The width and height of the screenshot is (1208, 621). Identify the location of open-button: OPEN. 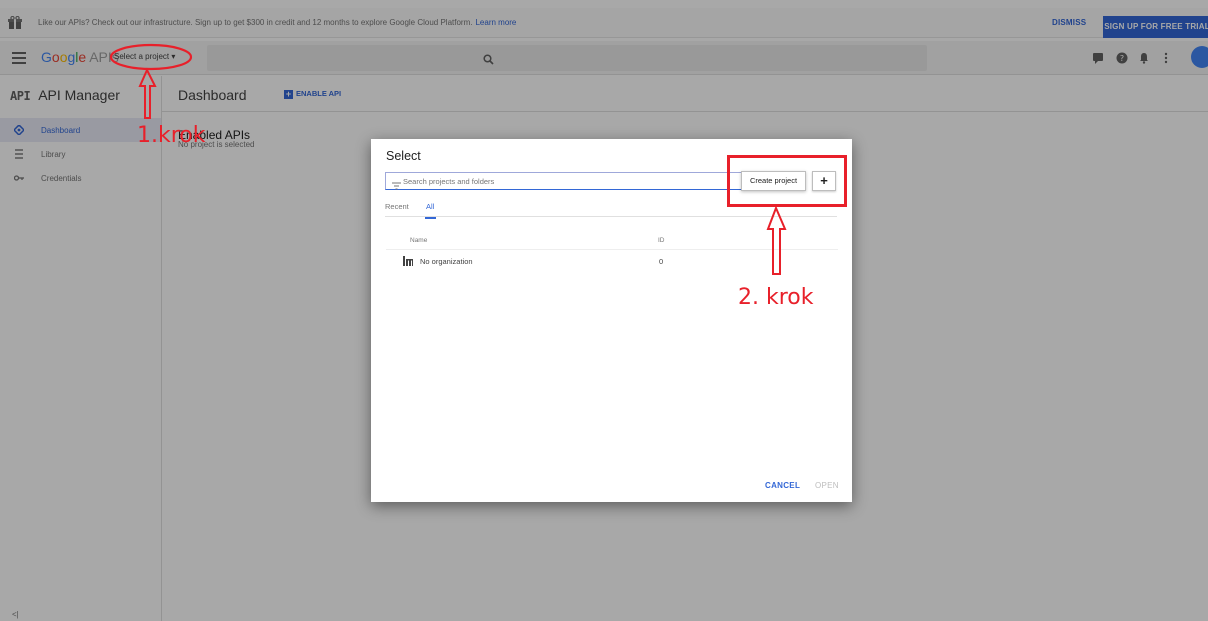
(827, 485).